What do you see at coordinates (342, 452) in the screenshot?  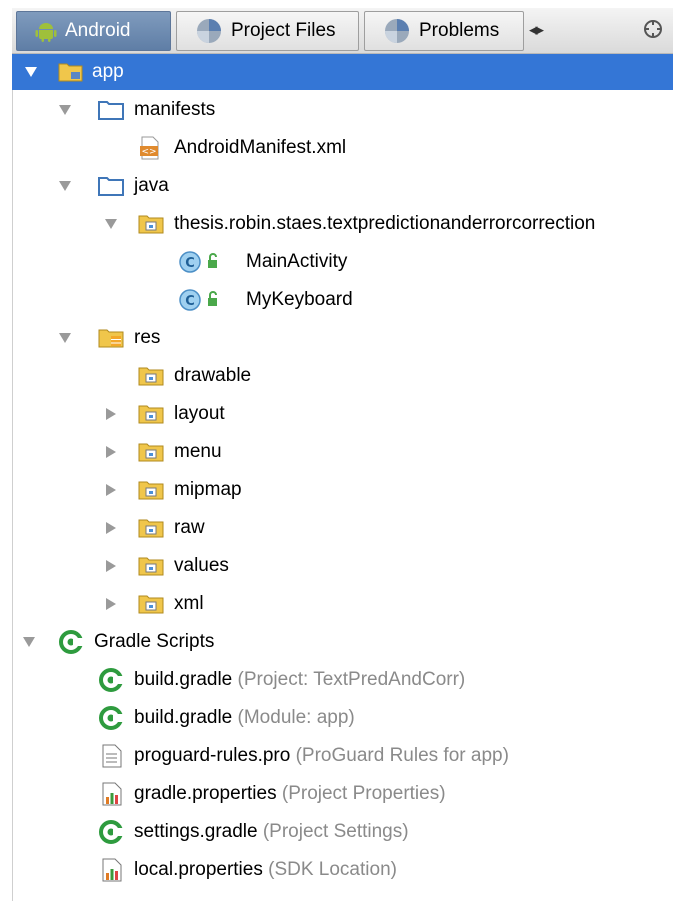 I see `tree-item-menu: menu` at bounding box center [342, 452].